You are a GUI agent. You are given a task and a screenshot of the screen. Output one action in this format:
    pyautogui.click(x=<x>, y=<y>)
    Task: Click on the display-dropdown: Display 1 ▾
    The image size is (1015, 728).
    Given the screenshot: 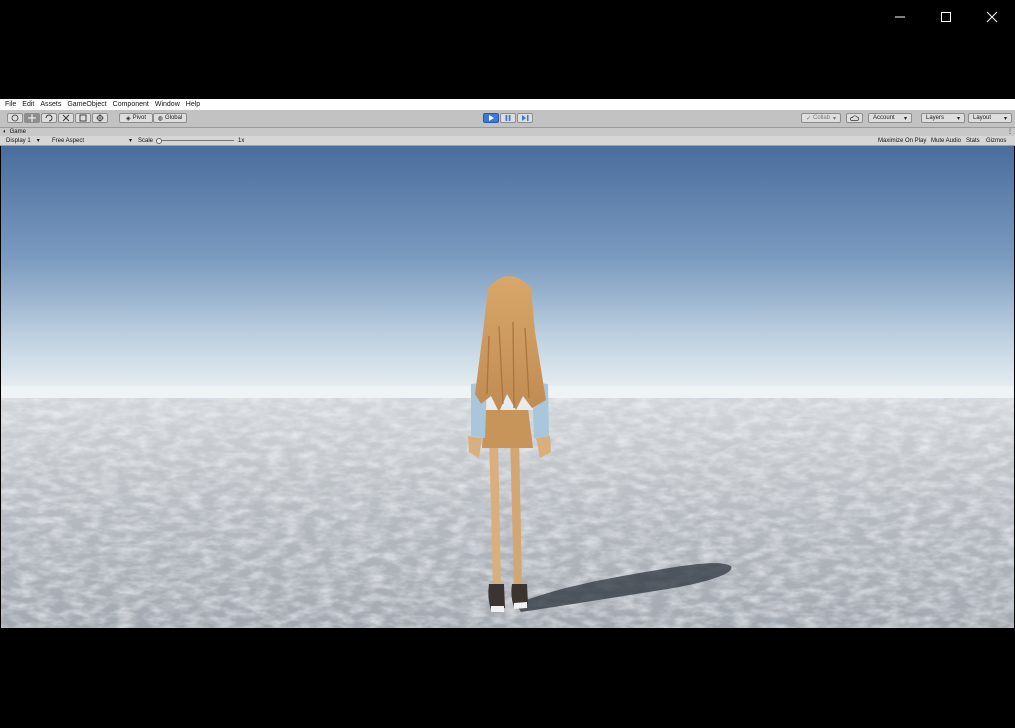 What is the action you would take?
    pyautogui.click(x=26, y=140)
    